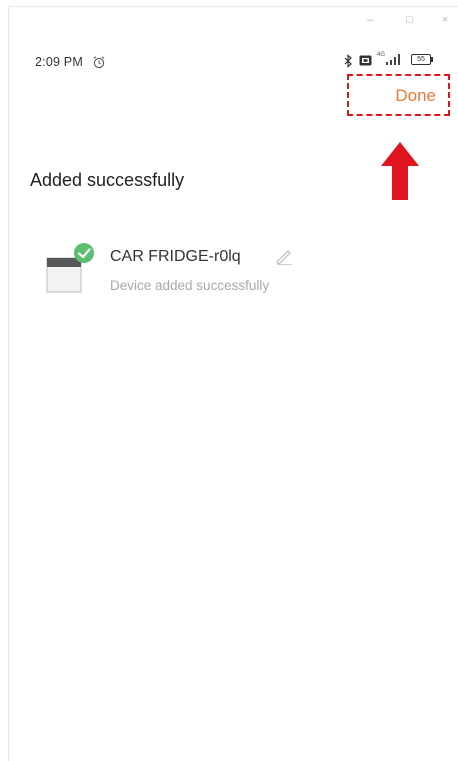 Image resolution: width=458 pixels, height=761 pixels. I want to click on device-status-text: Device added successfully, so click(190, 285).